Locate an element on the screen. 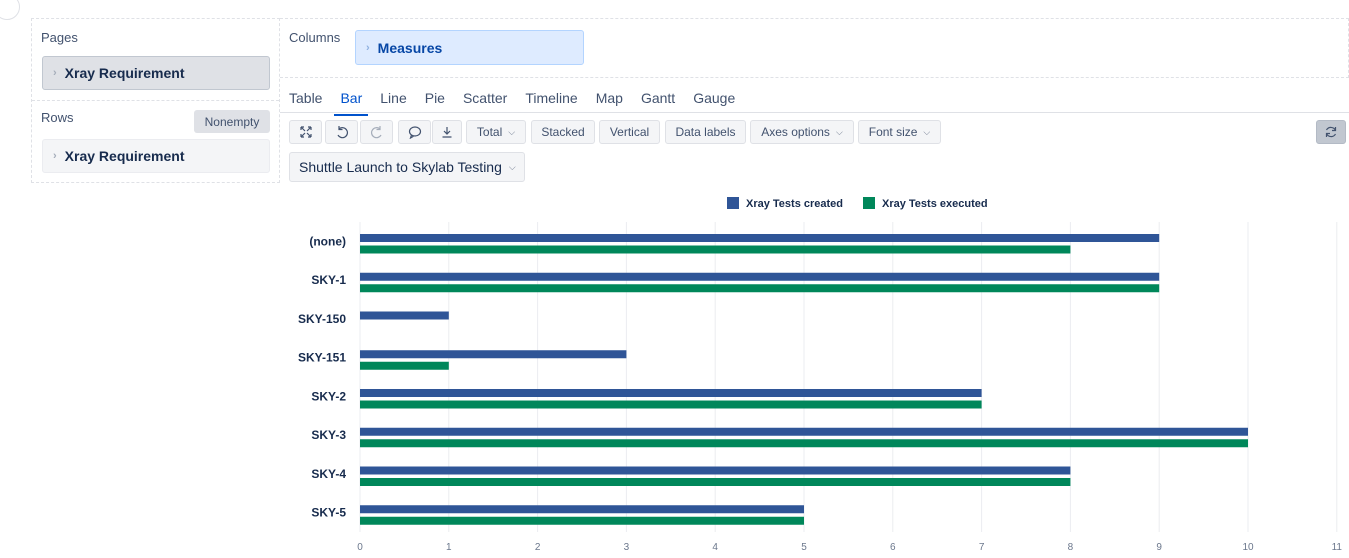 The width and height of the screenshot is (1349, 558). measures-pill: › Measures is located at coordinates (469, 47).